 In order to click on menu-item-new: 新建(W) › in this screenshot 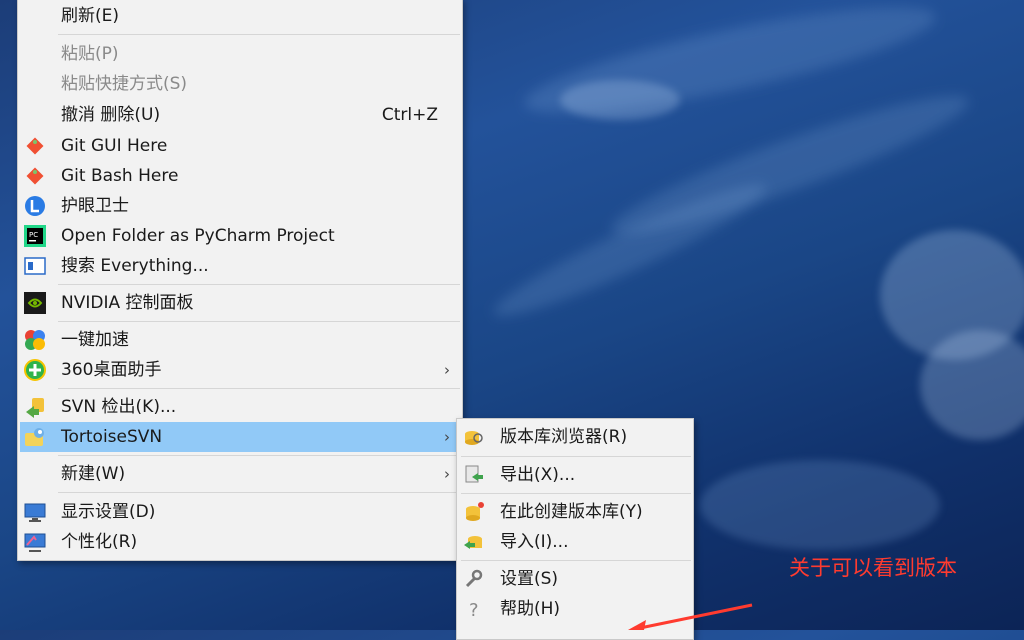, I will do `click(240, 474)`.